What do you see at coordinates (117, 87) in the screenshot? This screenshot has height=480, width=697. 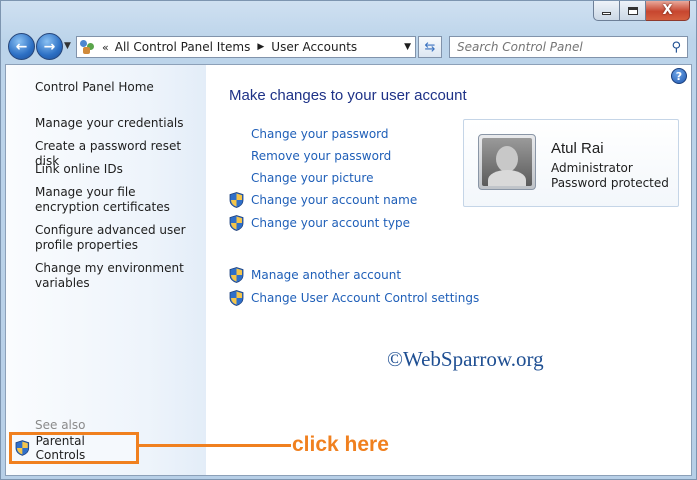 I see `sidebar-control-panel-home: Control Panel Home` at bounding box center [117, 87].